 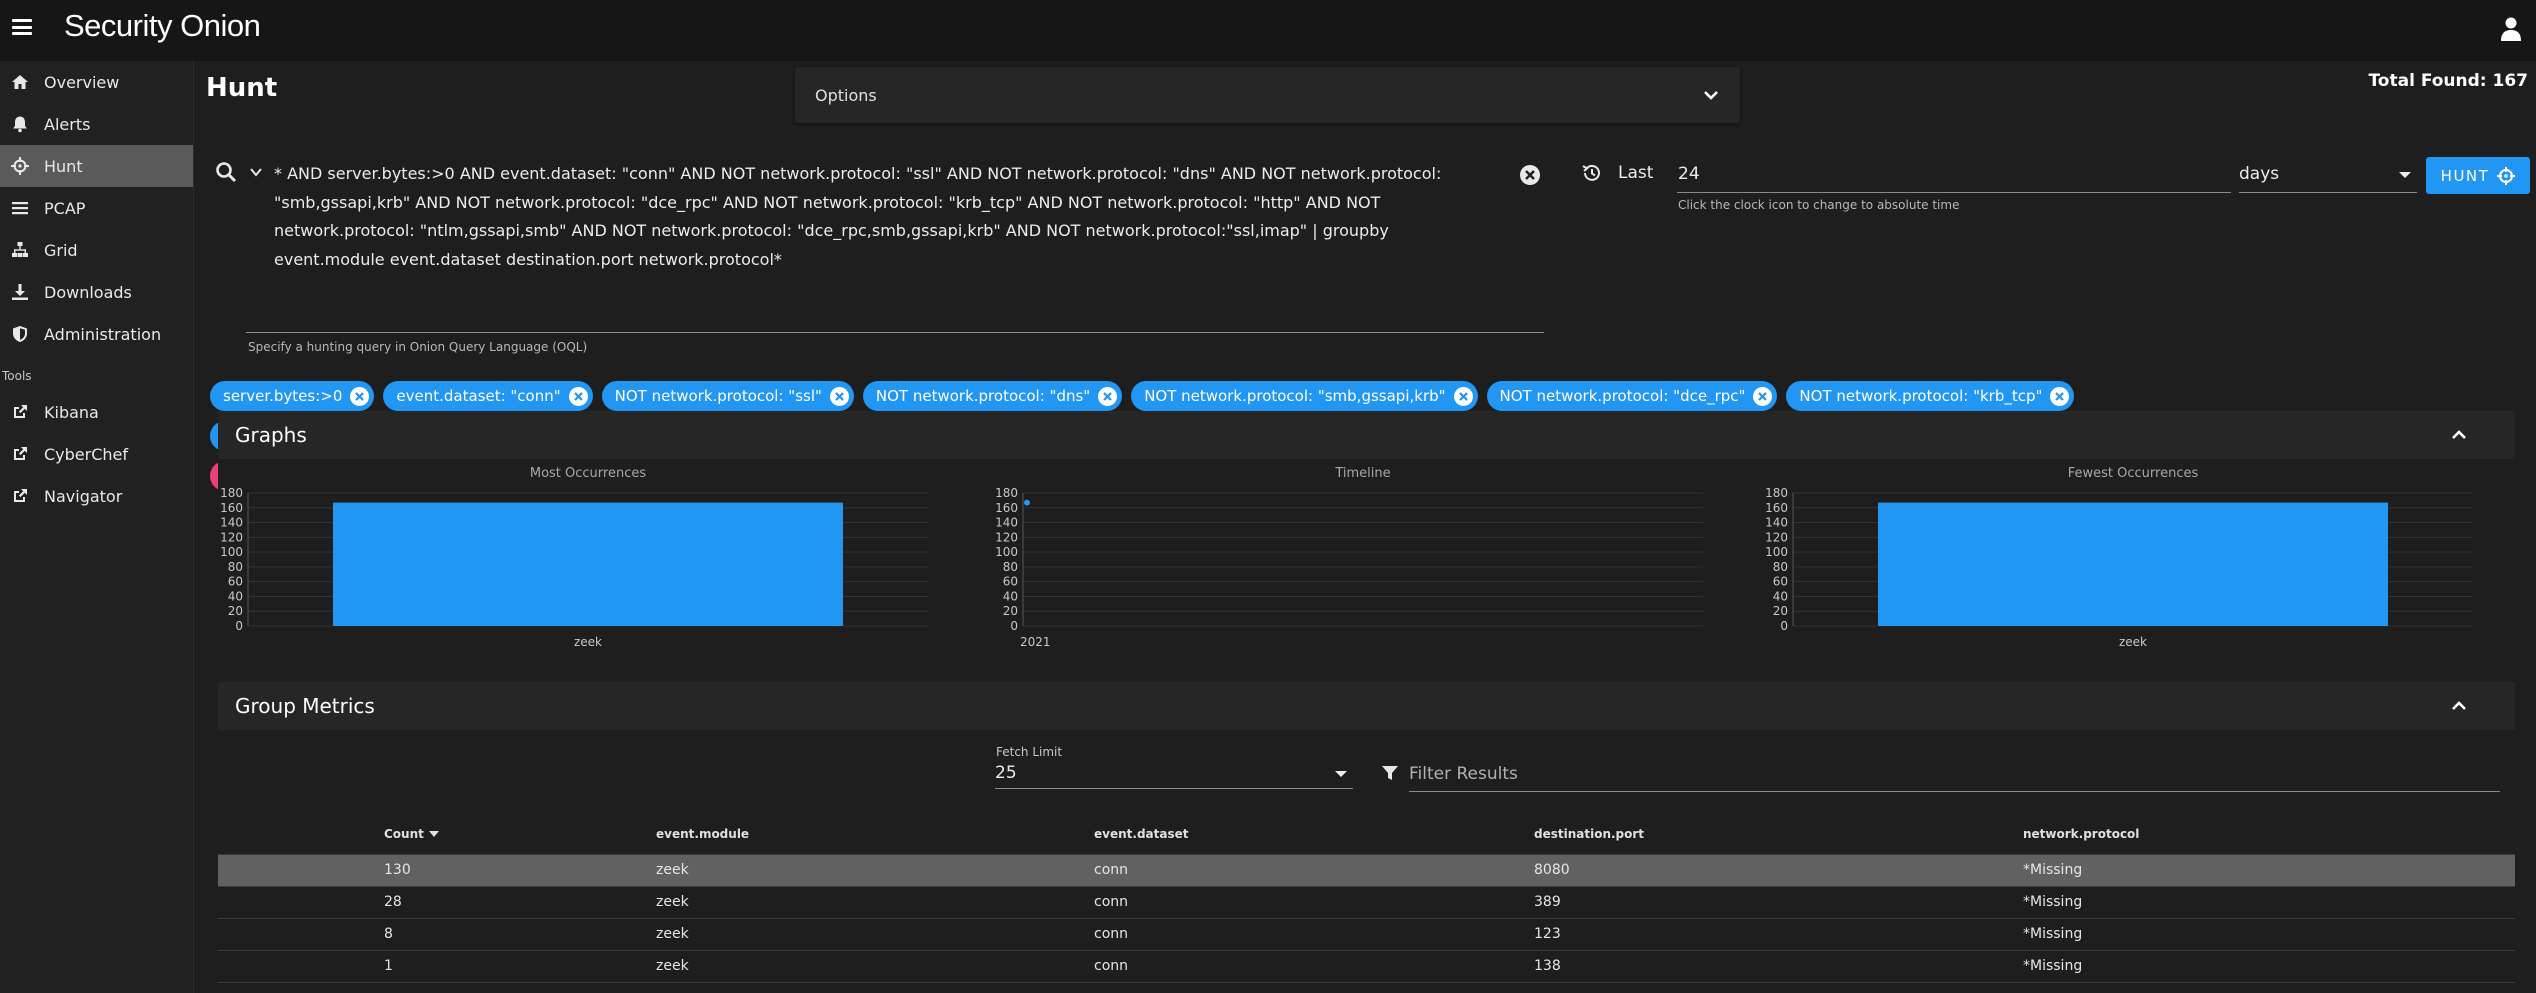 I want to click on y-tick-label: 120, so click(x=1776, y=537).